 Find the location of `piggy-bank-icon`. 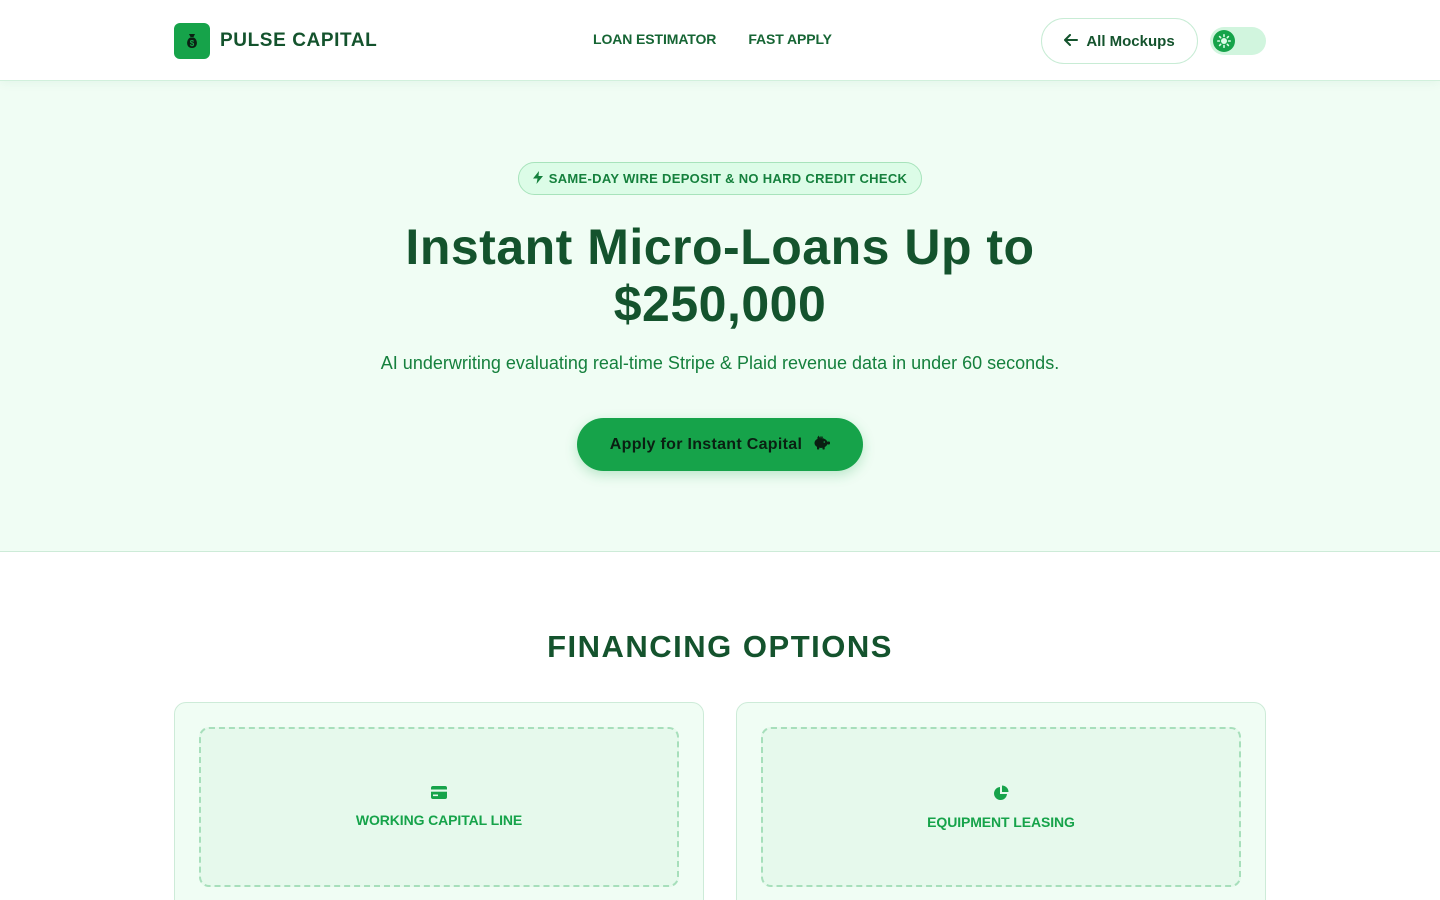

piggy-bank-icon is located at coordinates (821, 444).